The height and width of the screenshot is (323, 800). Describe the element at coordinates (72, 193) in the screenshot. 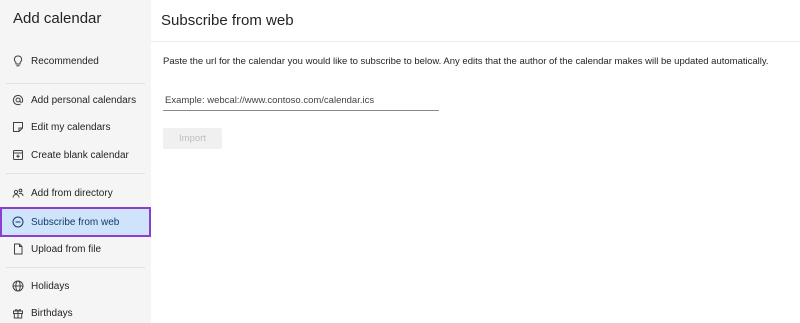

I see `sidebar-item-label: Add from directory` at that location.